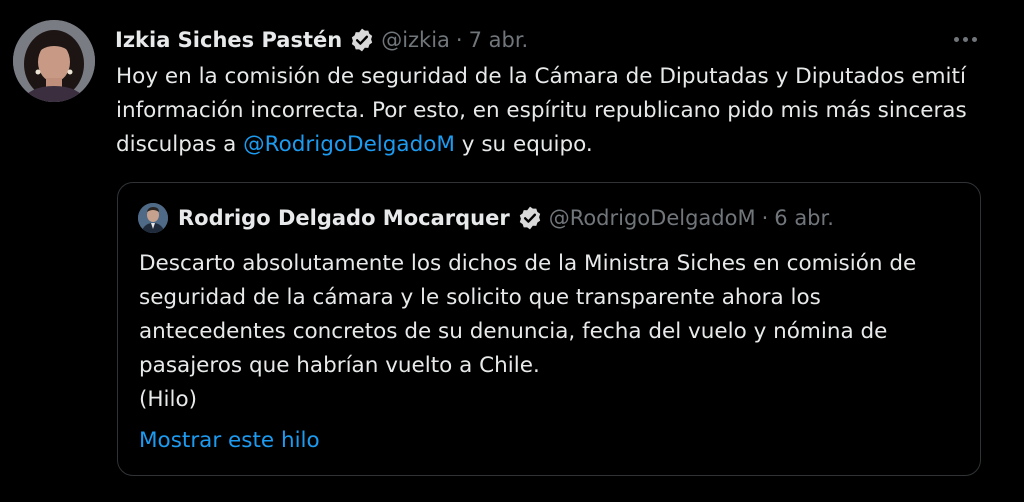 This screenshot has height=502, width=1024. I want to click on author-avatar, so click(54, 61).